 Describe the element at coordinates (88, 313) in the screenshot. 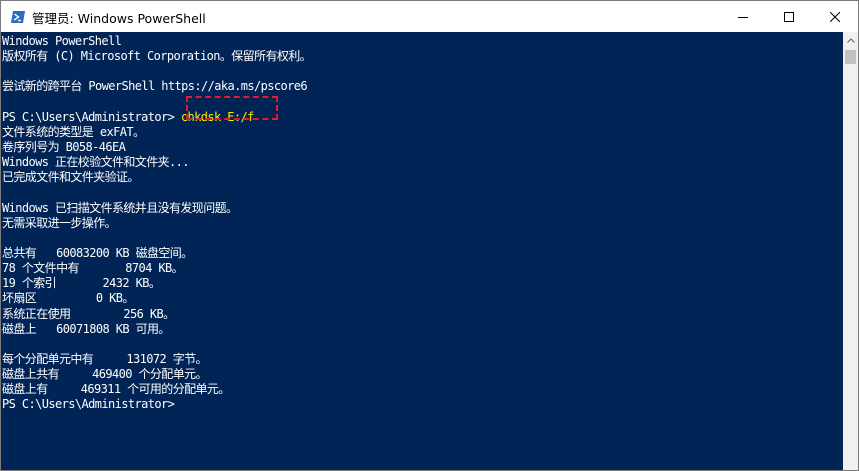

I see `console-line: 系统正在使用 256 KB。` at that location.